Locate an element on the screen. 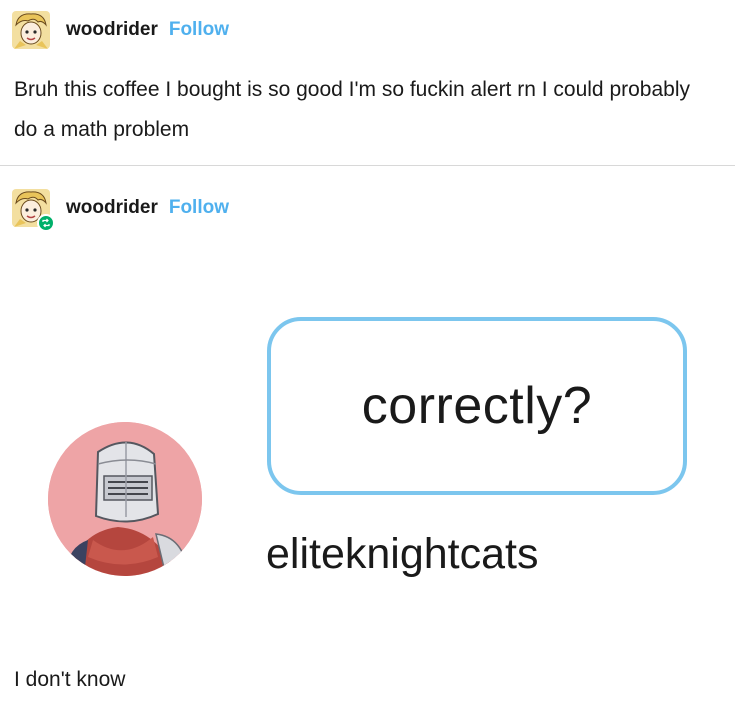 The height and width of the screenshot is (713, 735). reblog-reply-text: I don't know is located at coordinates (70, 679).